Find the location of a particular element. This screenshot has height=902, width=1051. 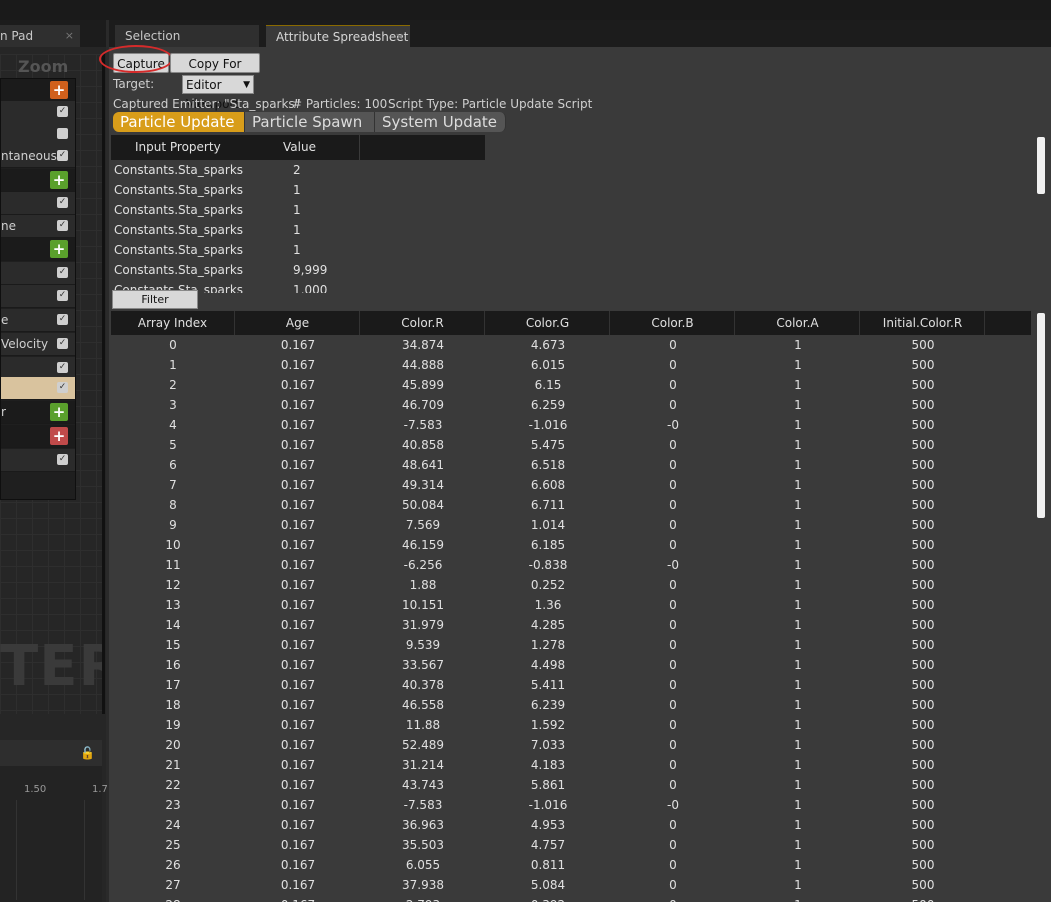

tab-scratch-pad: n Pad × is located at coordinates (40, 36).